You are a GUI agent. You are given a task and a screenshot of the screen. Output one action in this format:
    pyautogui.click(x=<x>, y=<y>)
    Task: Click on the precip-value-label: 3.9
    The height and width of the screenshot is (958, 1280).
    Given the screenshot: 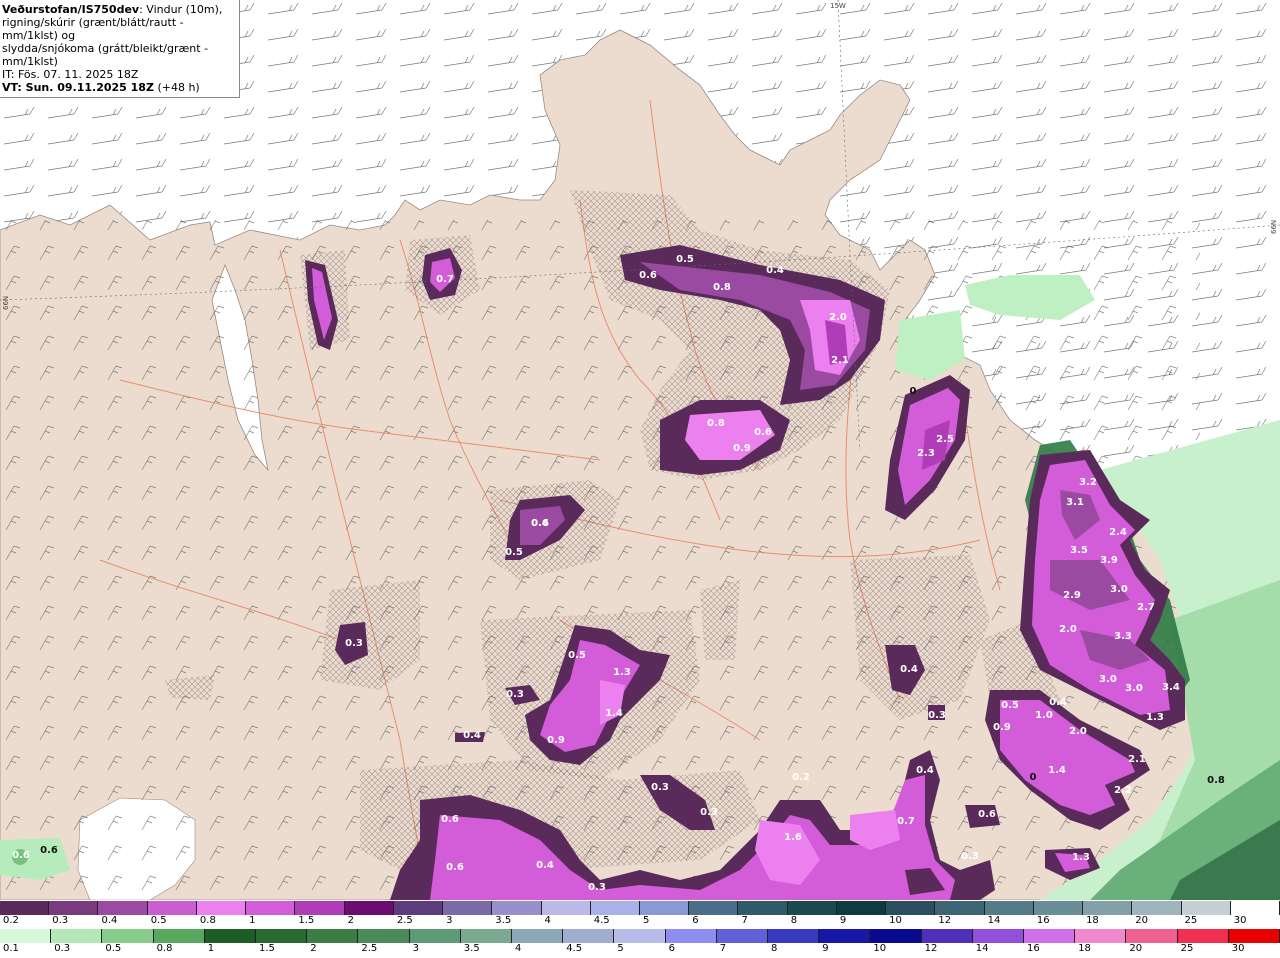 What is the action you would take?
    pyautogui.click(x=1109, y=560)
    